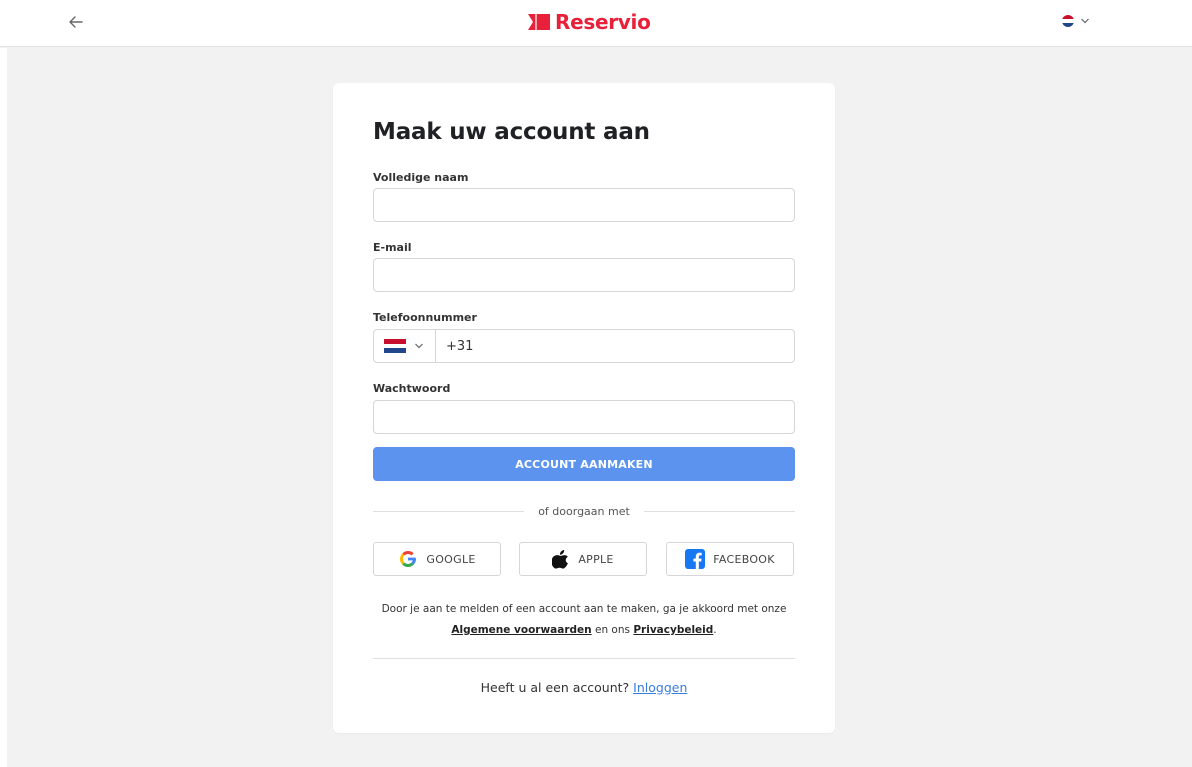  I want to click on apple-icon, so click(560, 559).